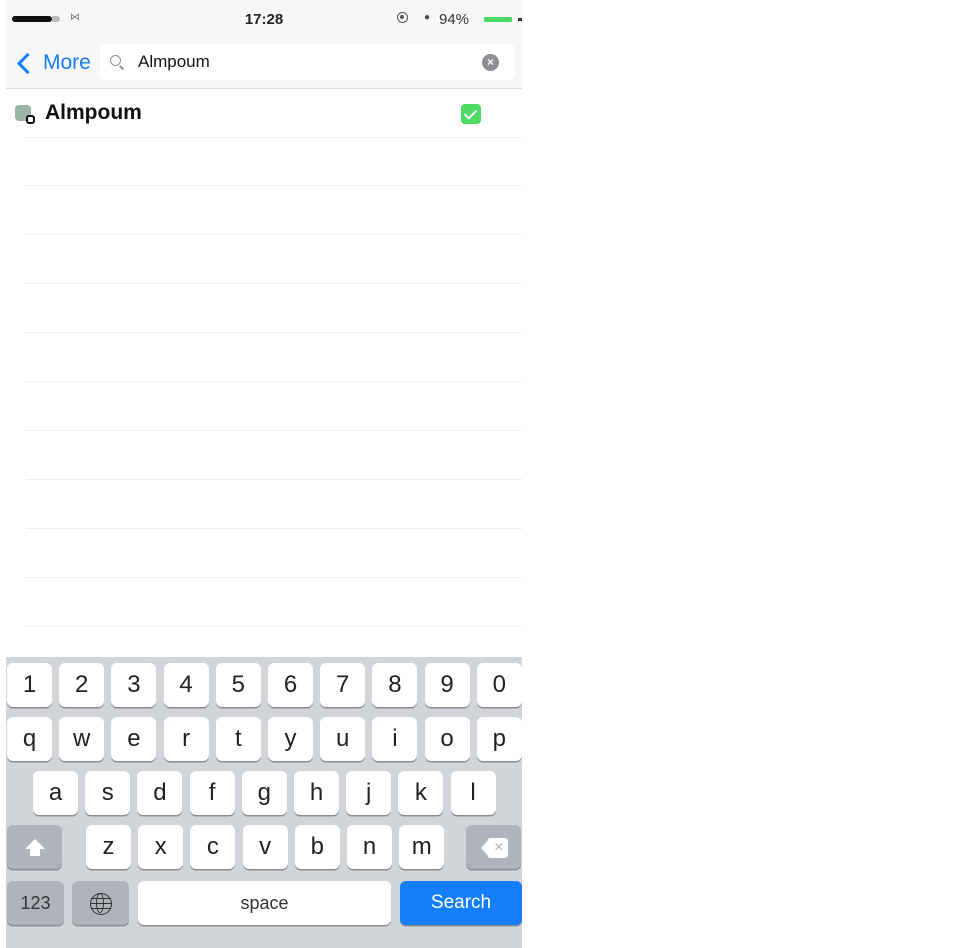 This screenshot has width=960, height=948. What do you see at coordinates (264, 113) in the screenshot?
I see `list-item: Almpoum` at bounding box center [264, 113].